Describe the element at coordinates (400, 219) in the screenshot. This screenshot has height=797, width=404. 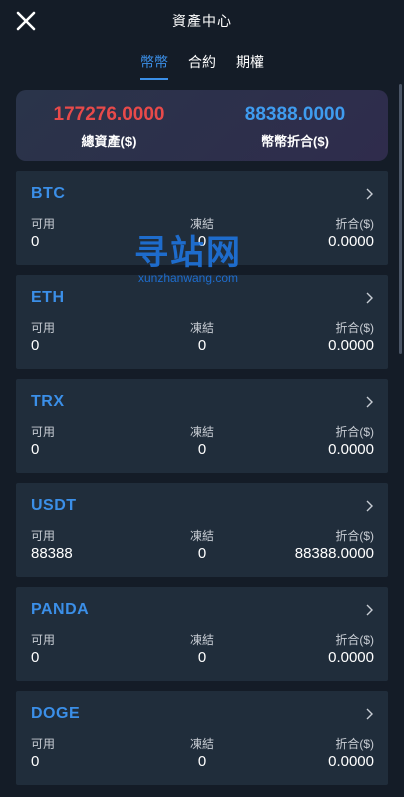
I see `scrollbar` at that location.